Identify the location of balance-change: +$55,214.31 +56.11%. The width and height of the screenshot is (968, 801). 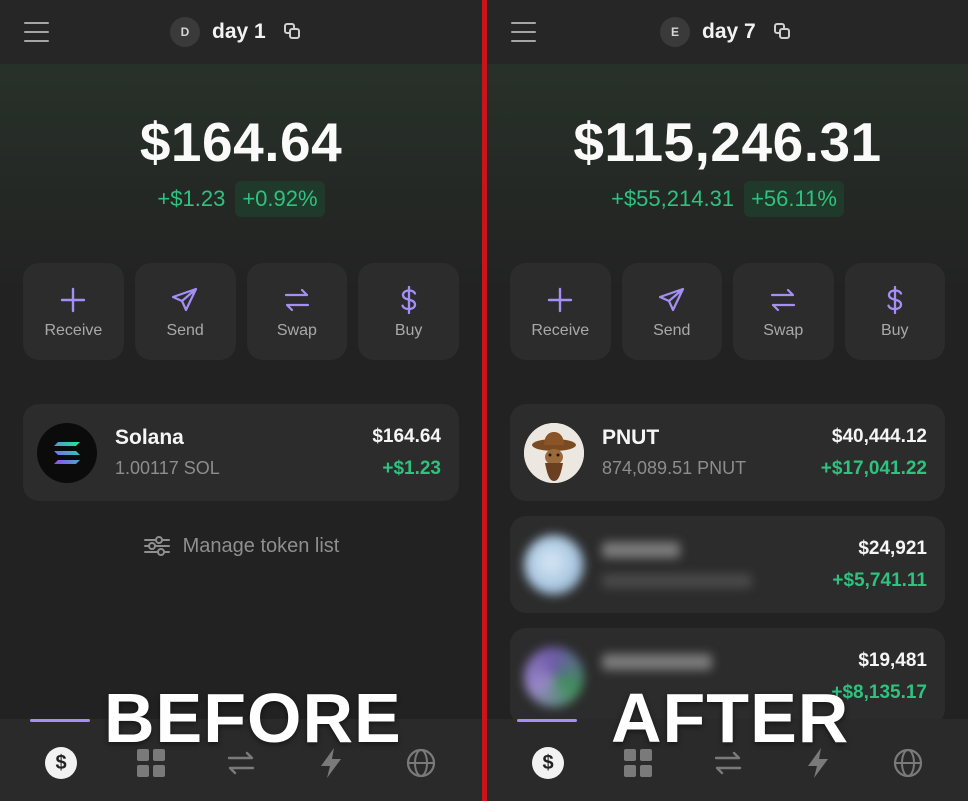
(727, 199).